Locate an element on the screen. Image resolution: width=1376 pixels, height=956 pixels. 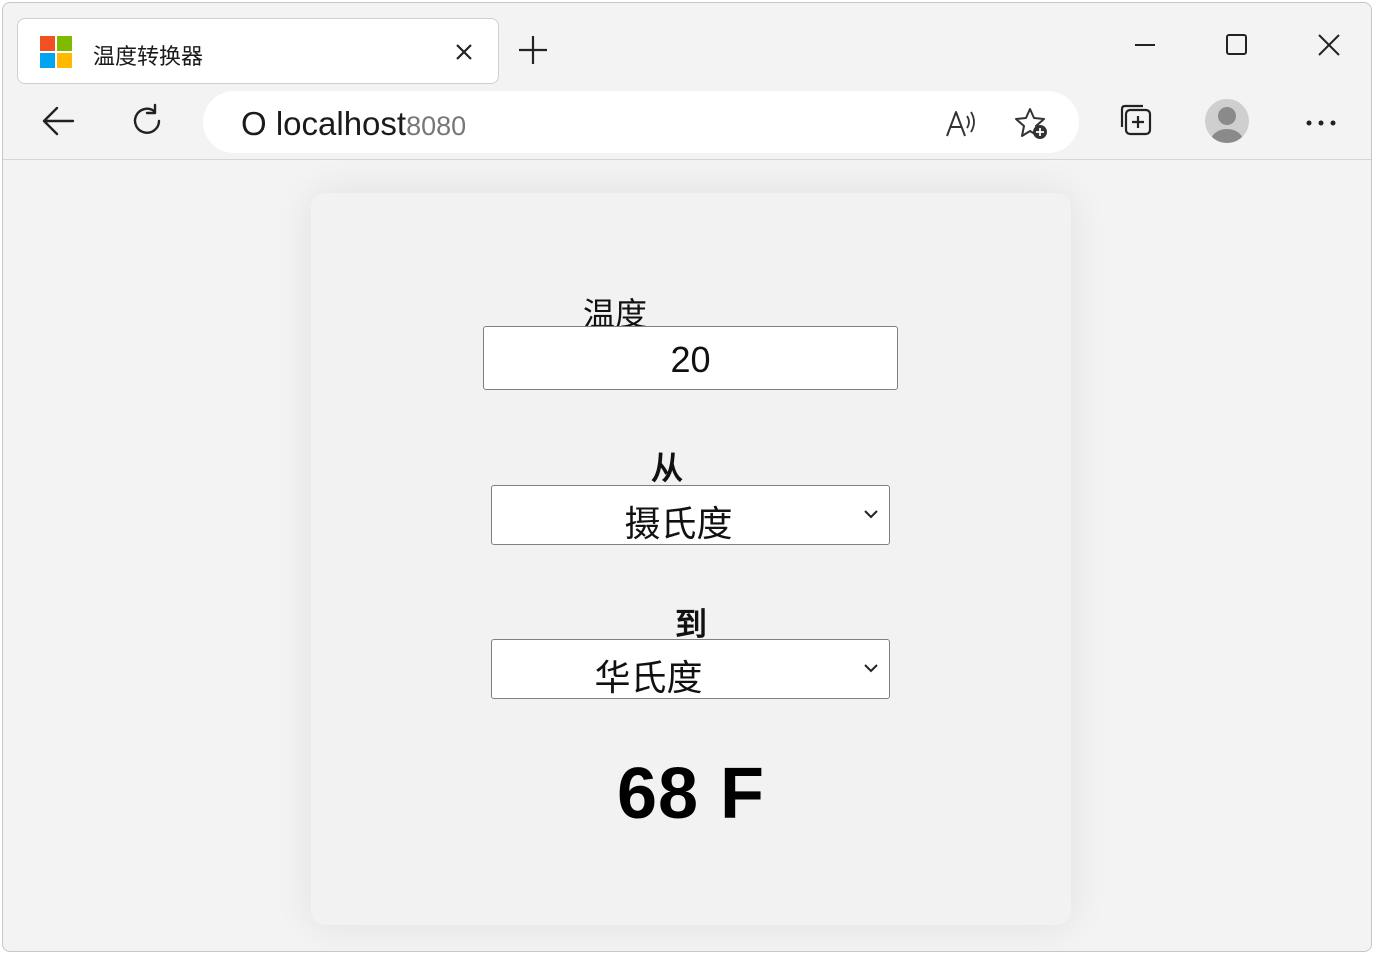
minimize-icon is located at coordinates (1145, 45).